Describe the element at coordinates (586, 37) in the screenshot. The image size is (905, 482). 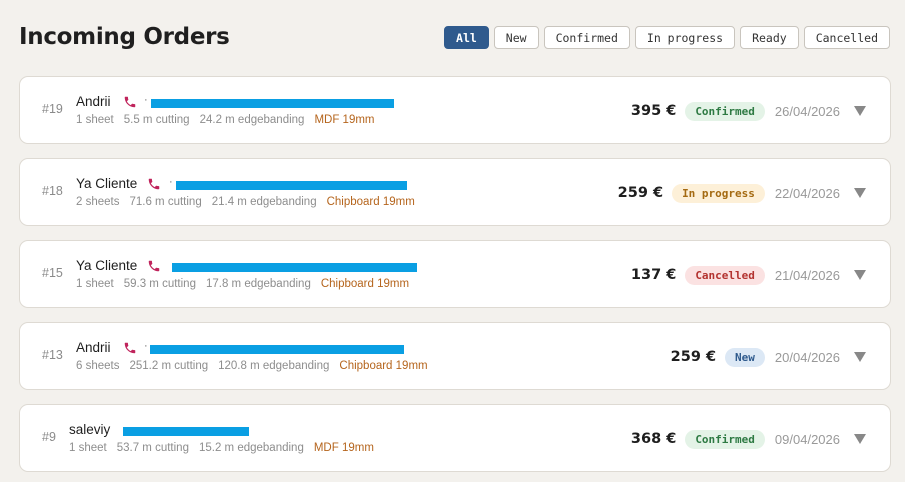
I see `filter-confirmed-button: Confirmed` at that location.